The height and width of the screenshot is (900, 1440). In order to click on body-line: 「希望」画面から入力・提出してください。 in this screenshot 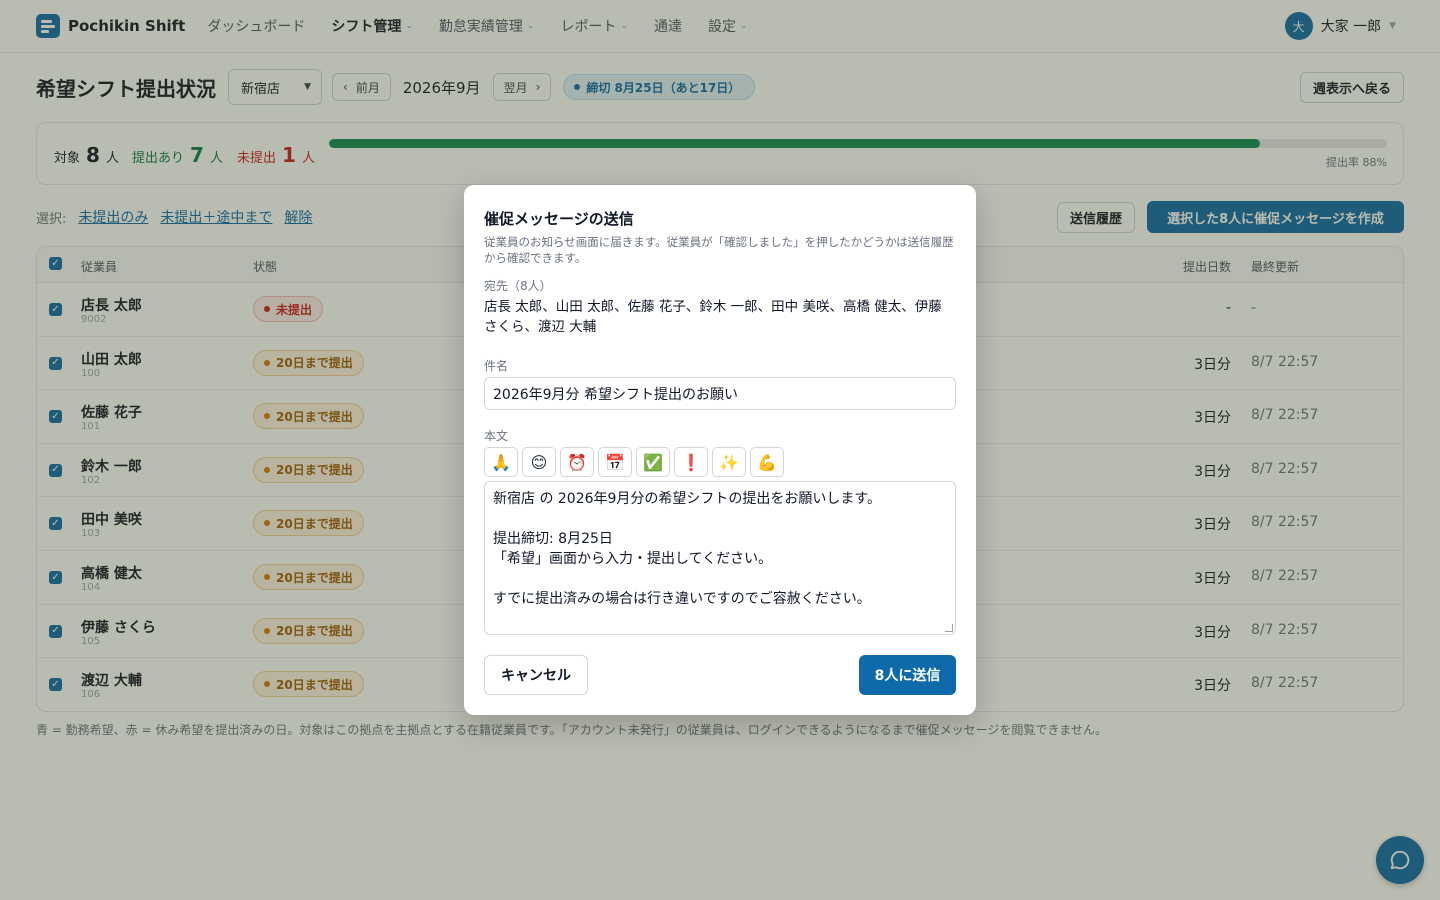, I will do `click(633, 559)`.